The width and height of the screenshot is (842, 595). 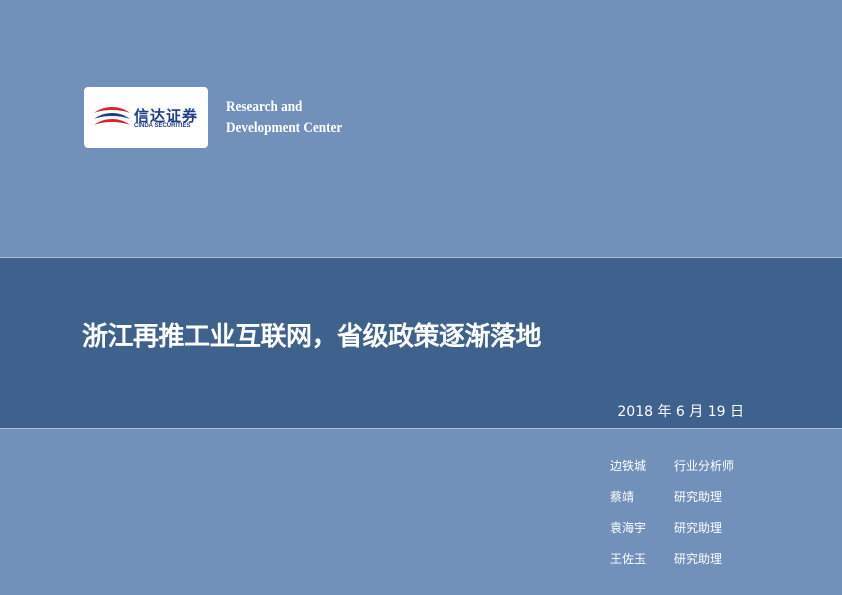 What do you see at coordinates (680, 412) in the screenshot?
I see `report-date: 2018 年 6 月 19 日` at bounding box center [680, 412].